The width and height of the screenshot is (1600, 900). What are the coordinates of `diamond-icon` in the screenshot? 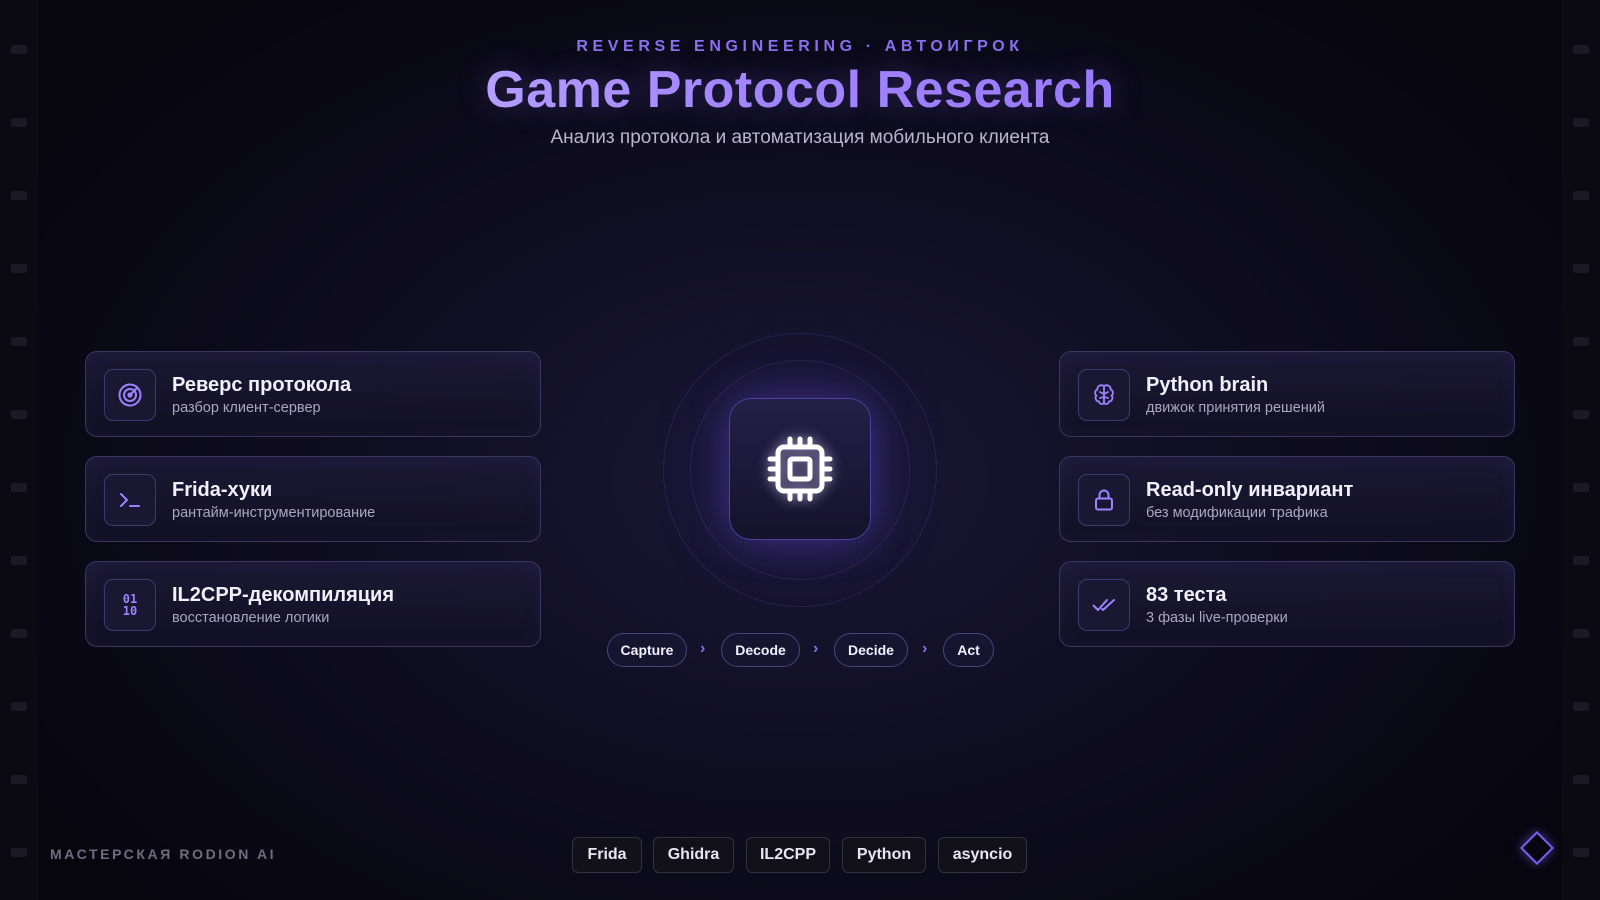 It's located at (1537, 848).